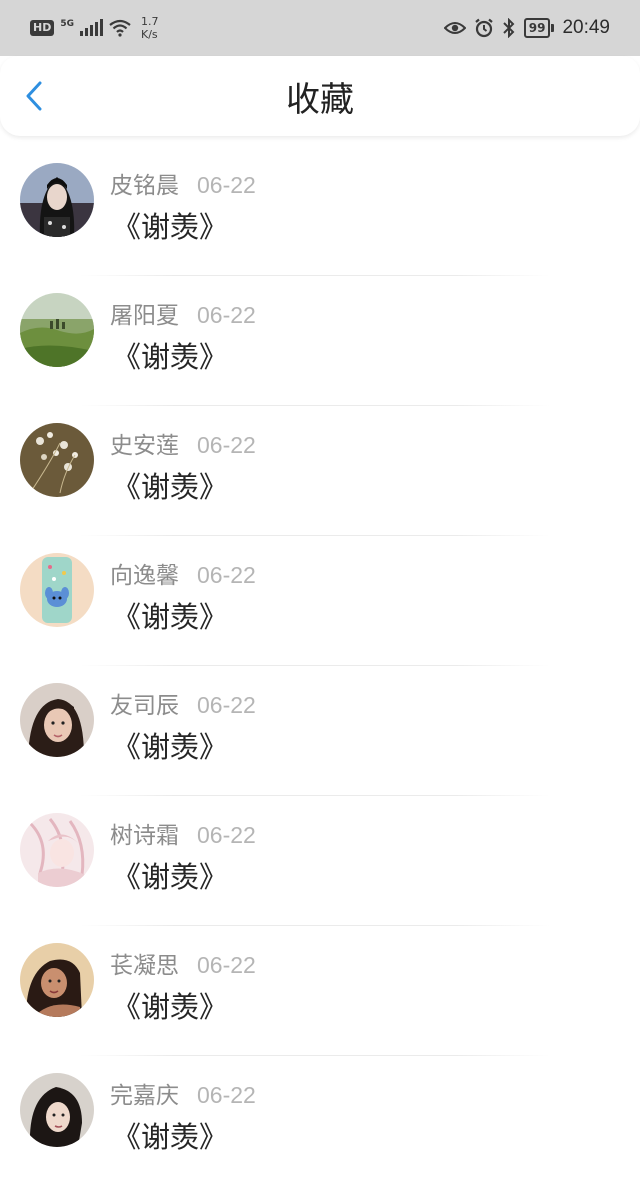 The image size is (640, 1186). I want to click on list-item: 向逸馨 06-22 《谢羡》, so click(320, 601).